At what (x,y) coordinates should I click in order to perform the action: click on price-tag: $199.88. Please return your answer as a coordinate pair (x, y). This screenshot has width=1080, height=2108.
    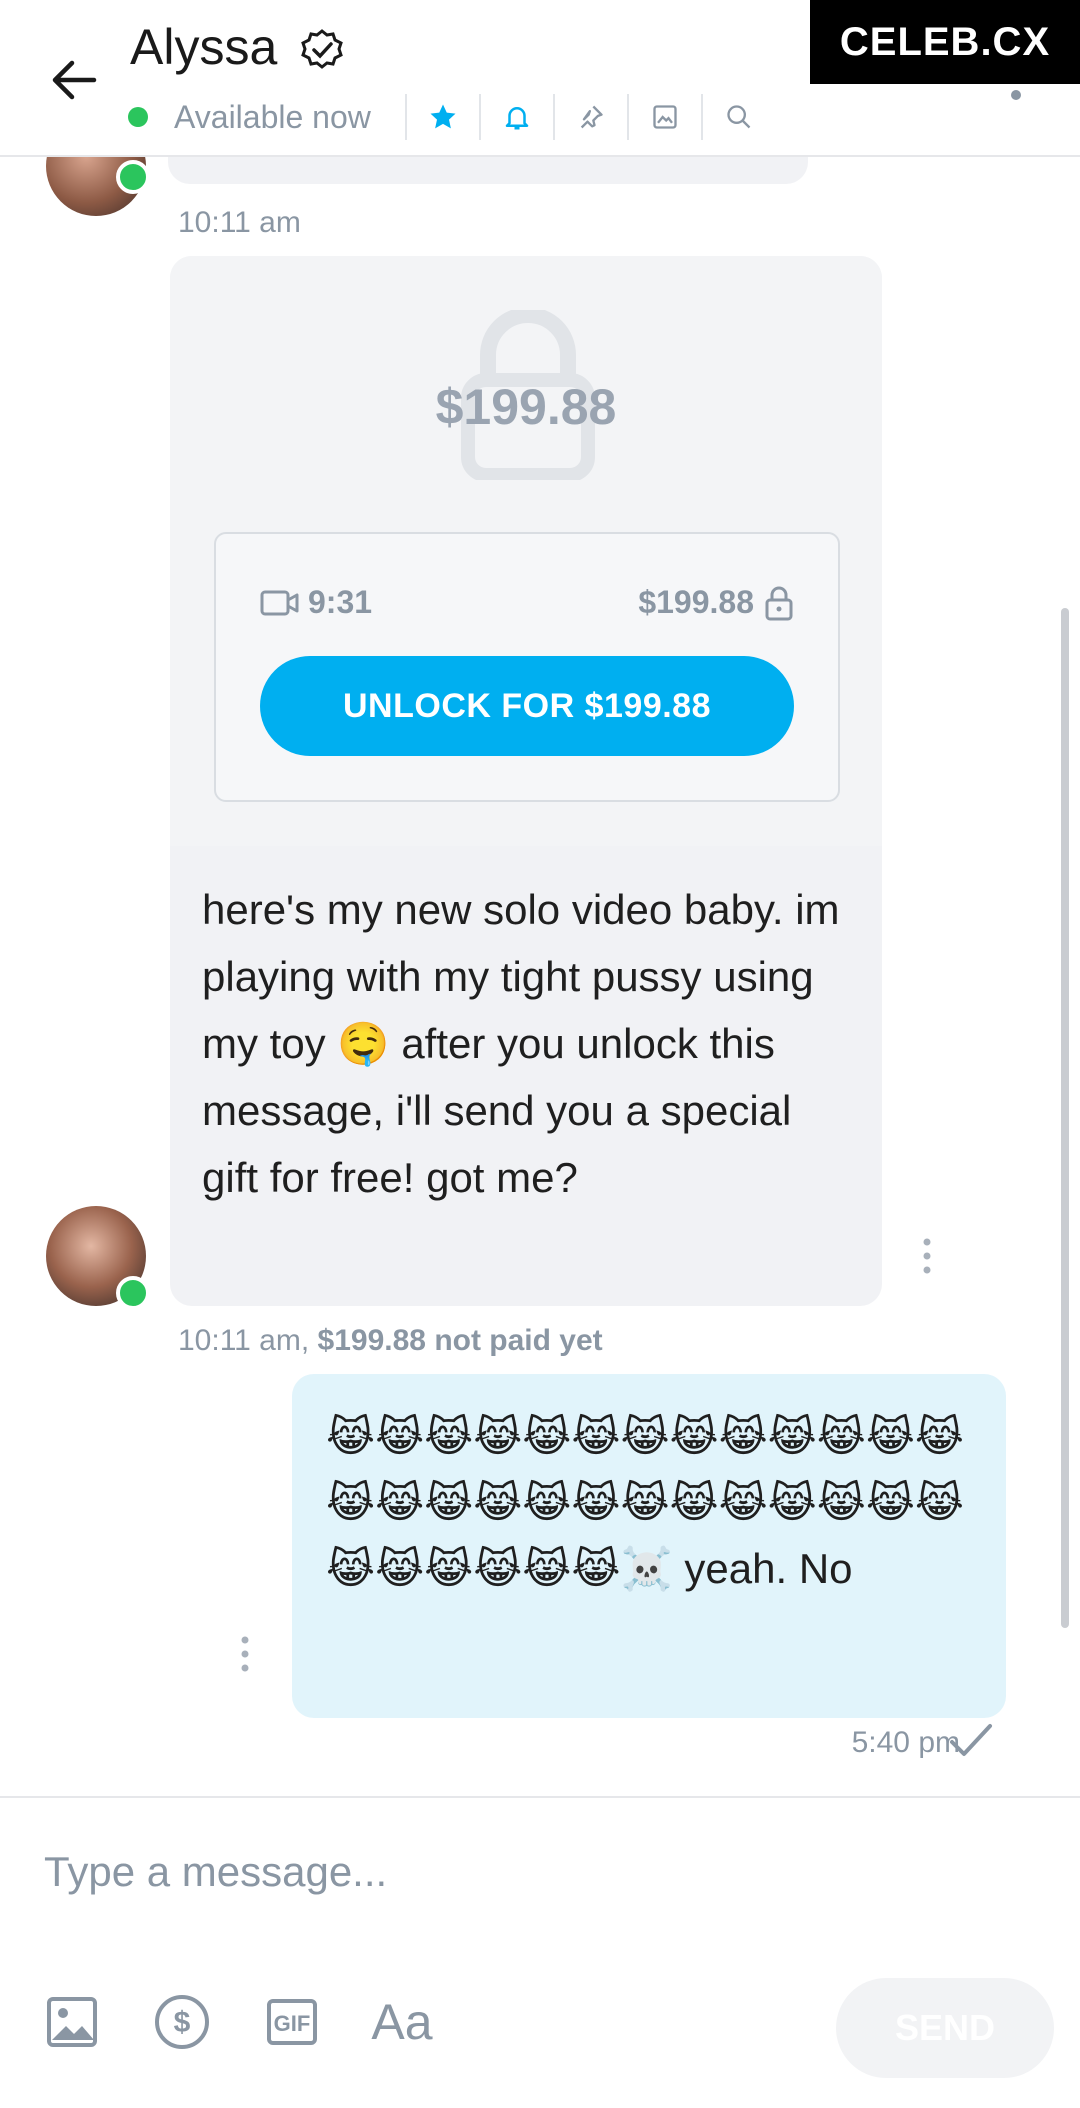
    Looking at the image, I should click on (716, 602).